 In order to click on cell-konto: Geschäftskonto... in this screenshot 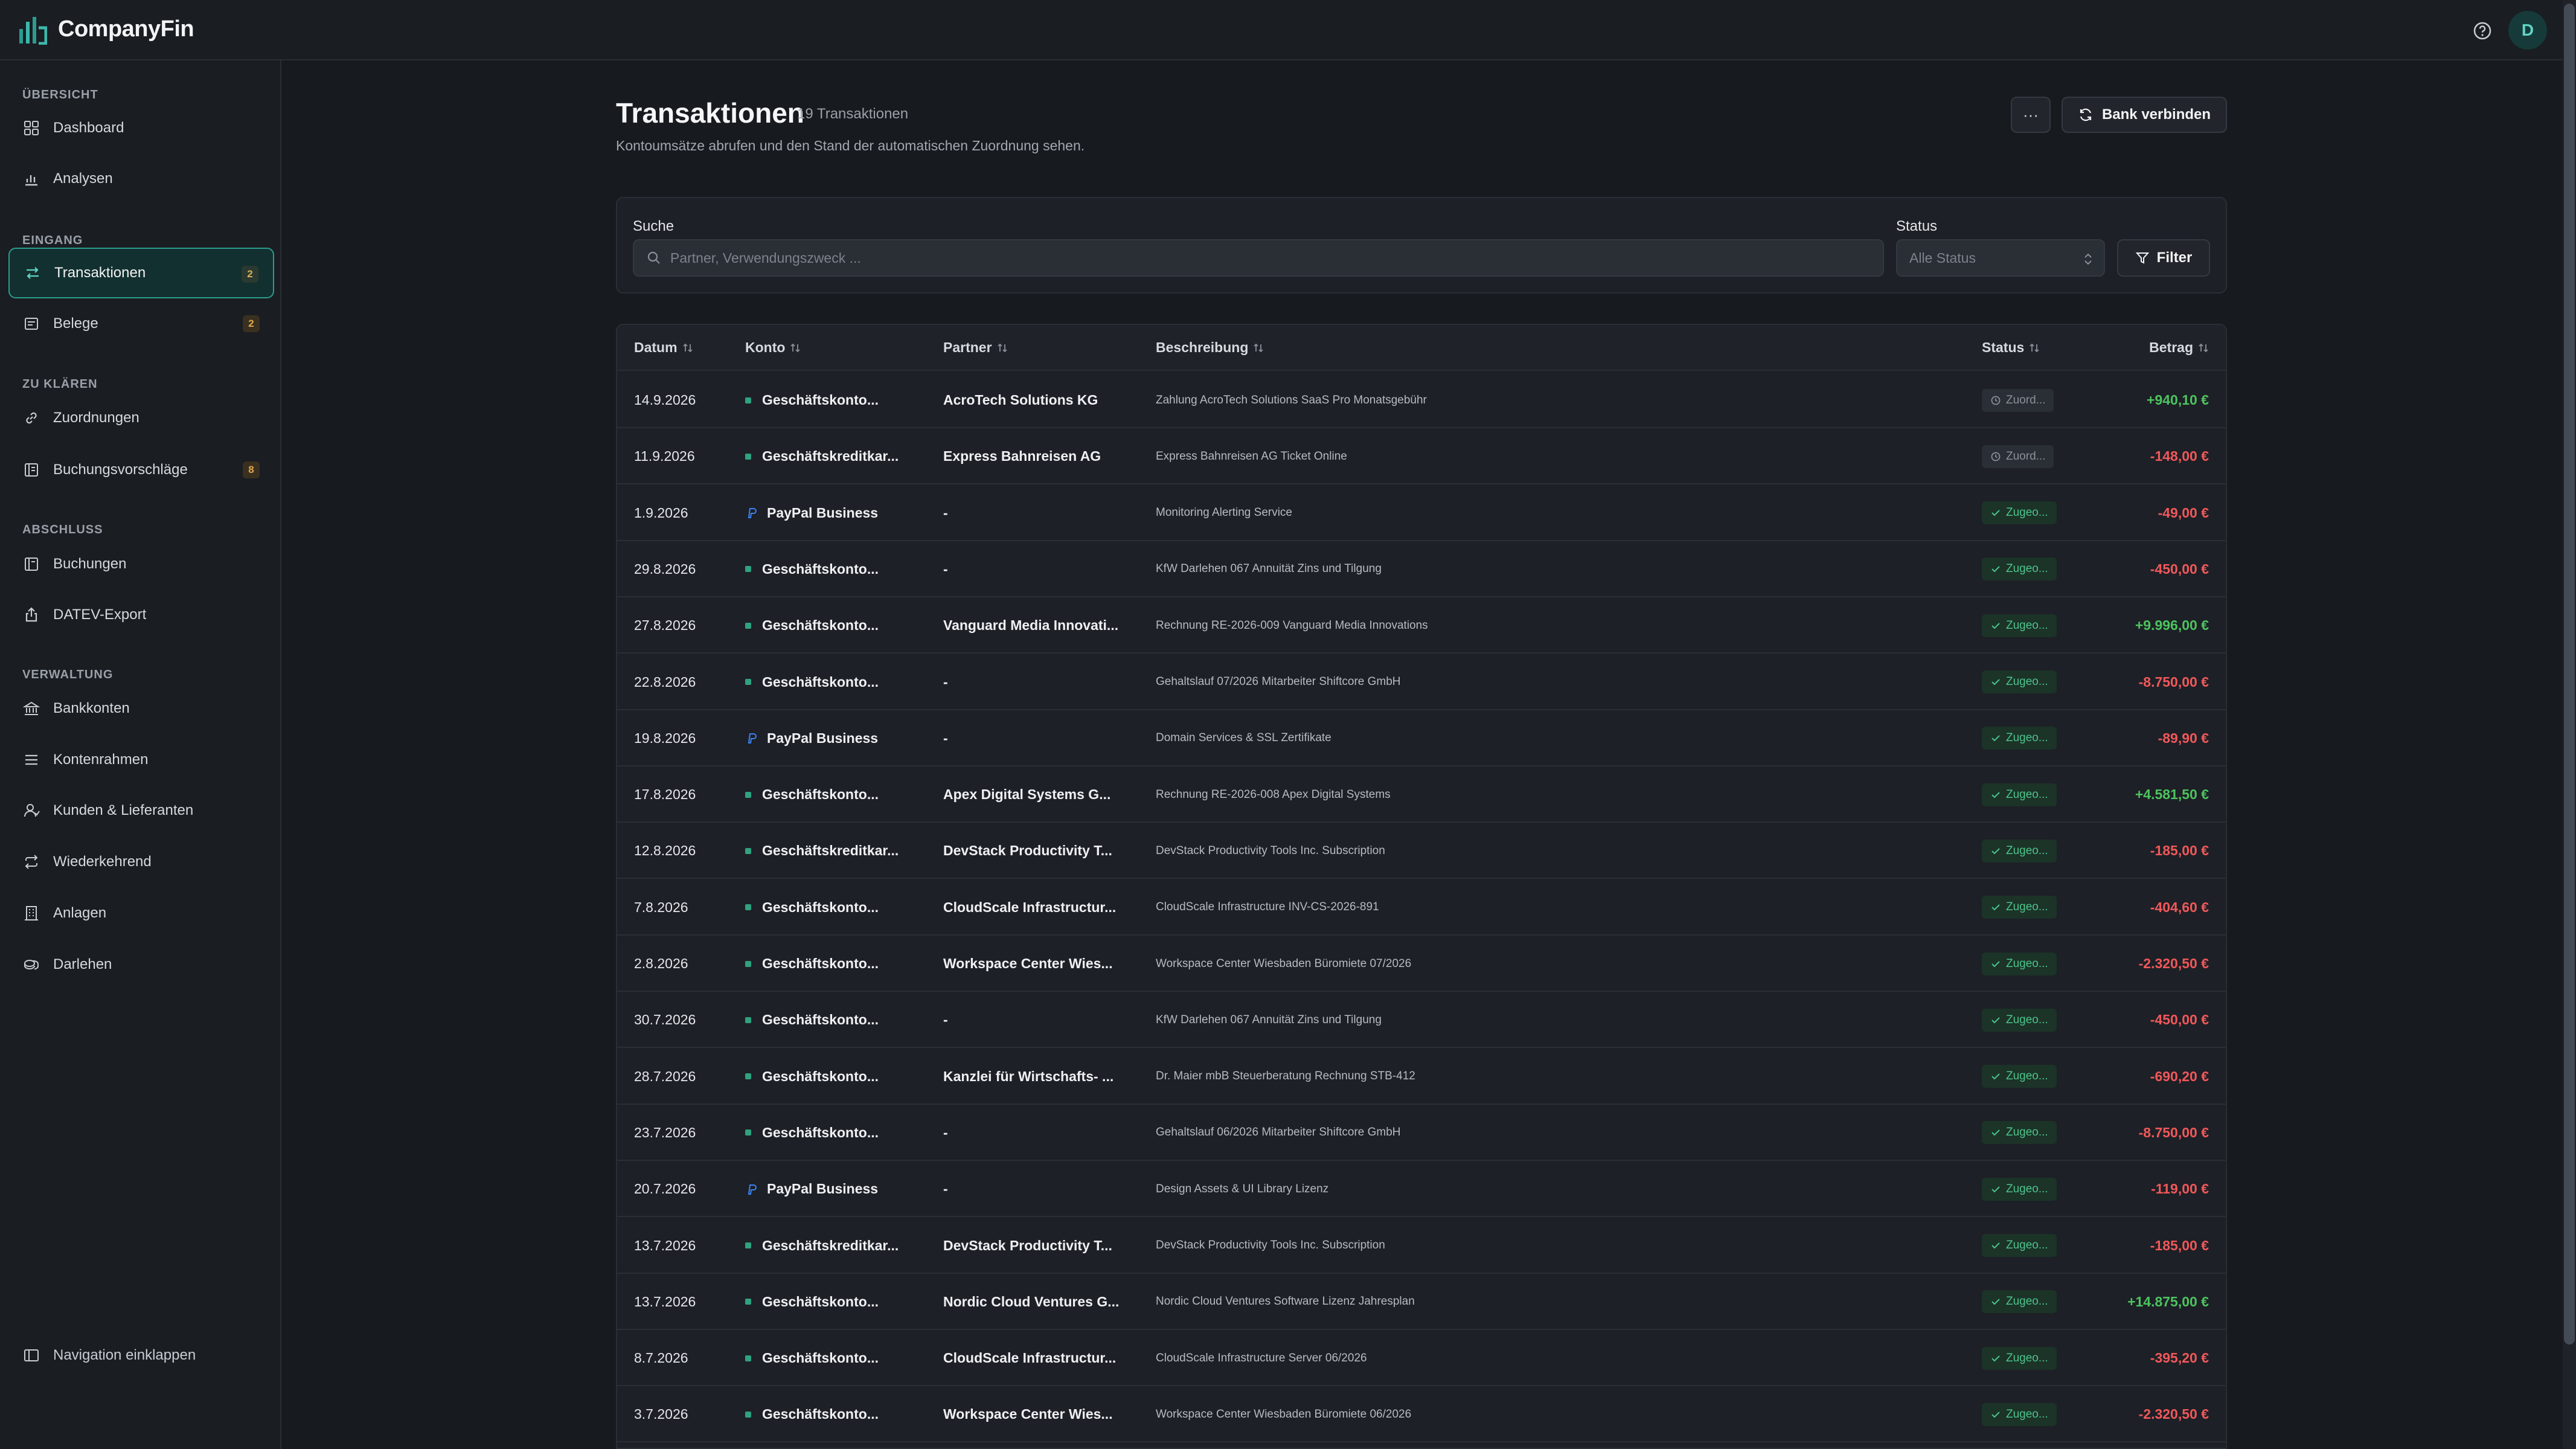, I will do `click(835, 625)`.